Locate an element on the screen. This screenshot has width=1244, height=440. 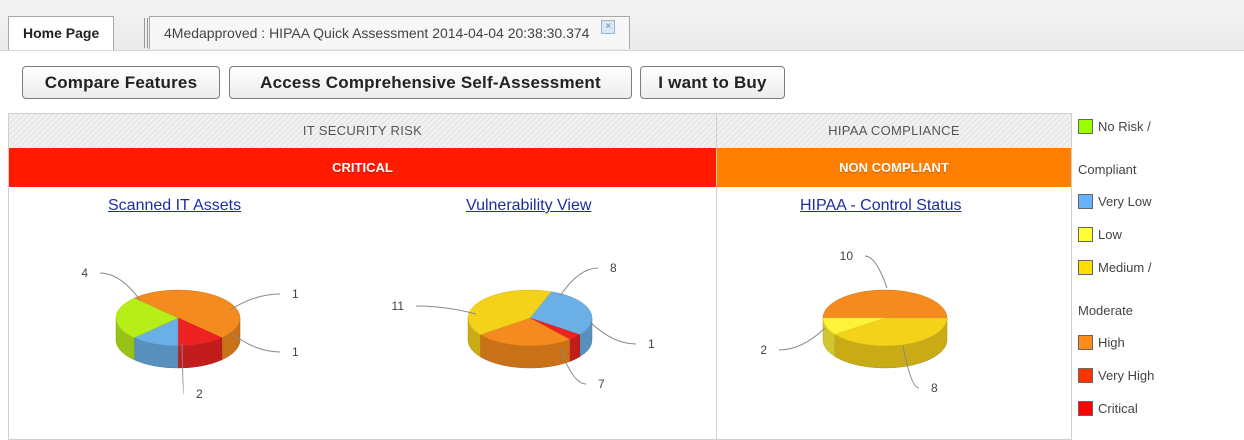
legend-item: Low is located at coordinates (1100, 234).